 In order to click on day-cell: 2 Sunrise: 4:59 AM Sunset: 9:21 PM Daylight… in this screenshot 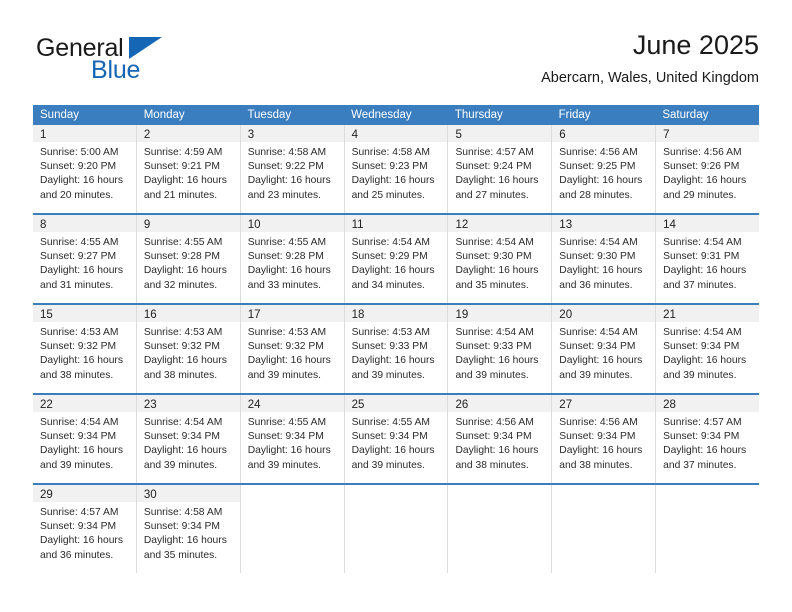, I will do `click(188, 169)`.